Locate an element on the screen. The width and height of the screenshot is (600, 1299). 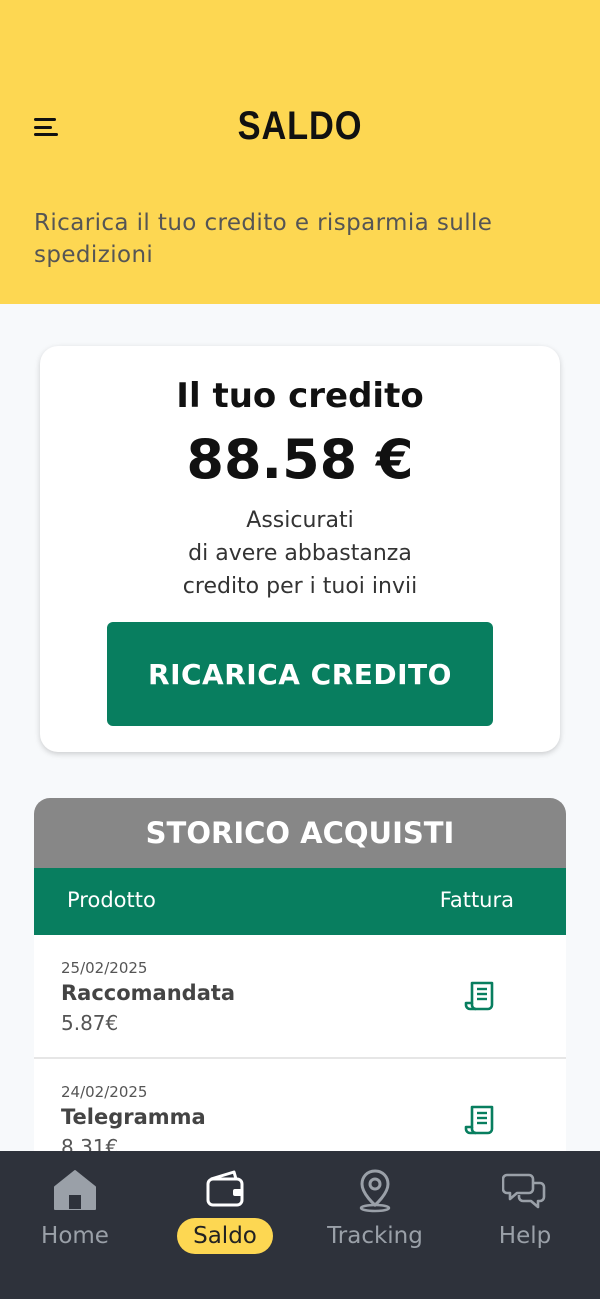
column-product: Prodotto is located at coordinates (111, 900).